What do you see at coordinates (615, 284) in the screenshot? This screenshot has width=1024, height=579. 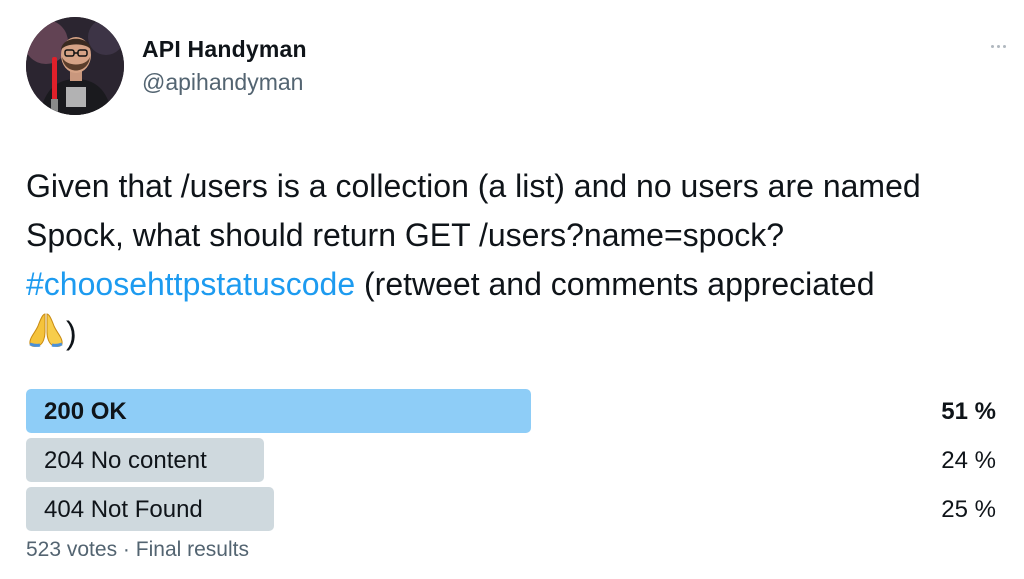 I see `tweet-text-part2: (retweet and comments appreciated` at bounding box center [615, 284].